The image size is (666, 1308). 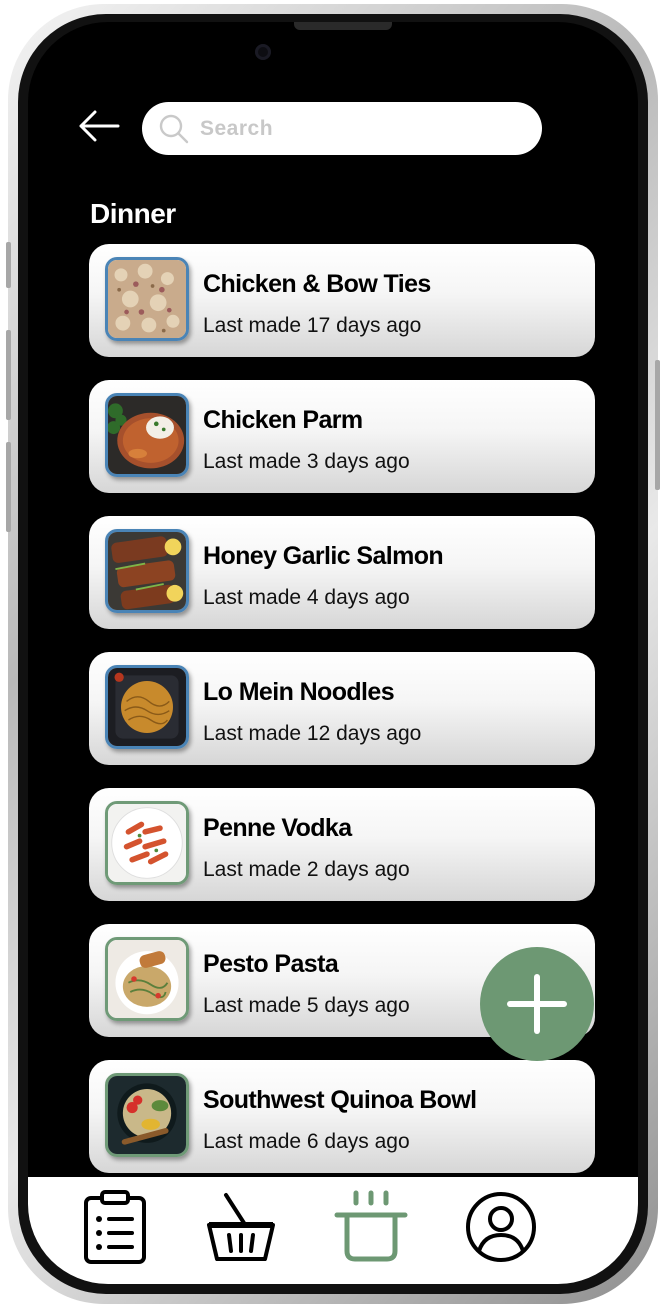 What do you see at coordinates (263, 52) in the screenshot?
I see `front-camera` at bounding box center [263, 52].